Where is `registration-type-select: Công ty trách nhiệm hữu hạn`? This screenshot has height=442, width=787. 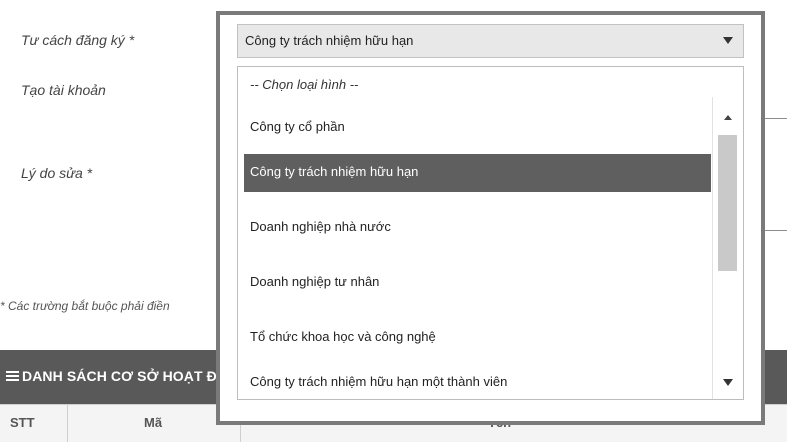
registration-type-select: Công ty trách nhiệm hữu hạn is located at coordinates (490, 41).